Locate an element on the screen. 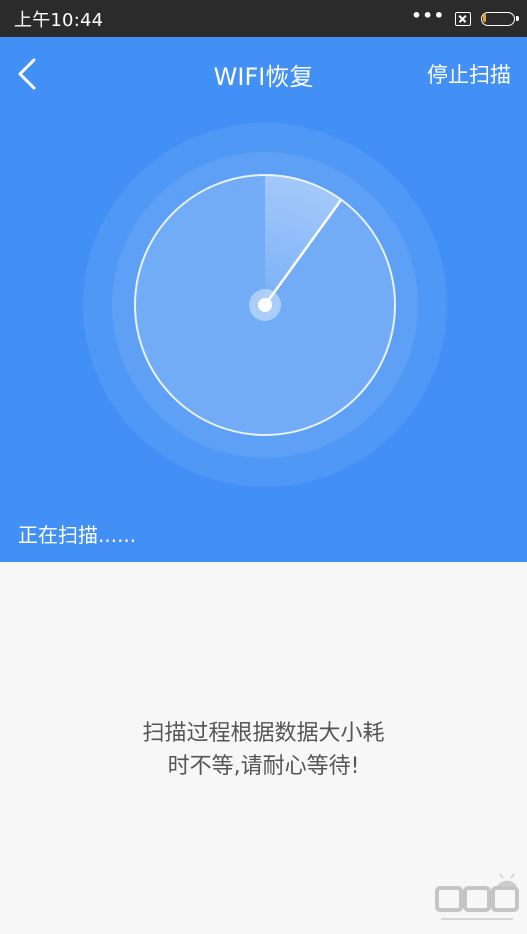 The image size is (527, 934). back-button is located at coordinates (29, 74).